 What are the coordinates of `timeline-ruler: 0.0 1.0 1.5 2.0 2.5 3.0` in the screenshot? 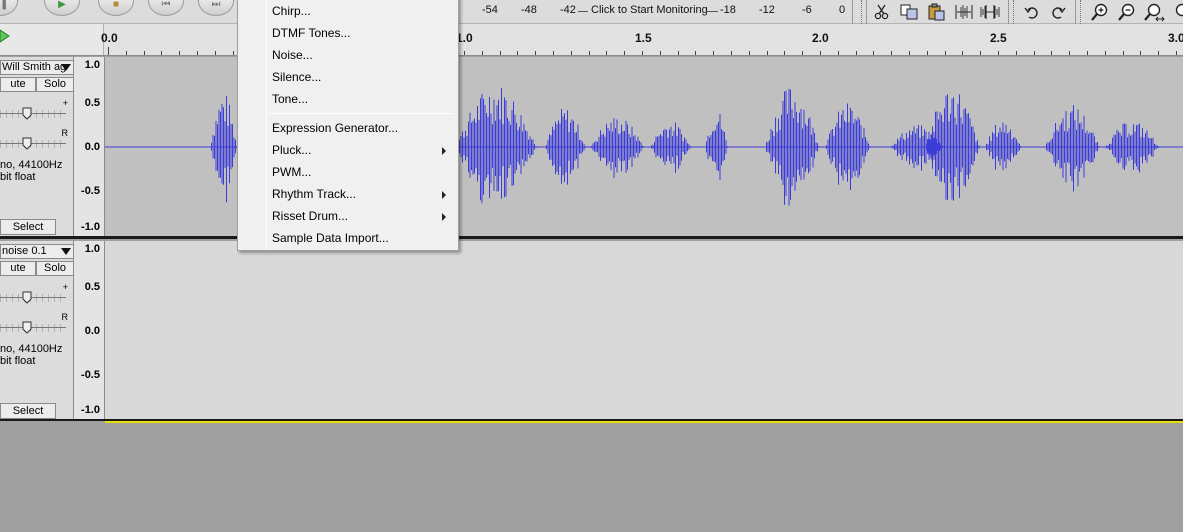 It's located at (591, 40).